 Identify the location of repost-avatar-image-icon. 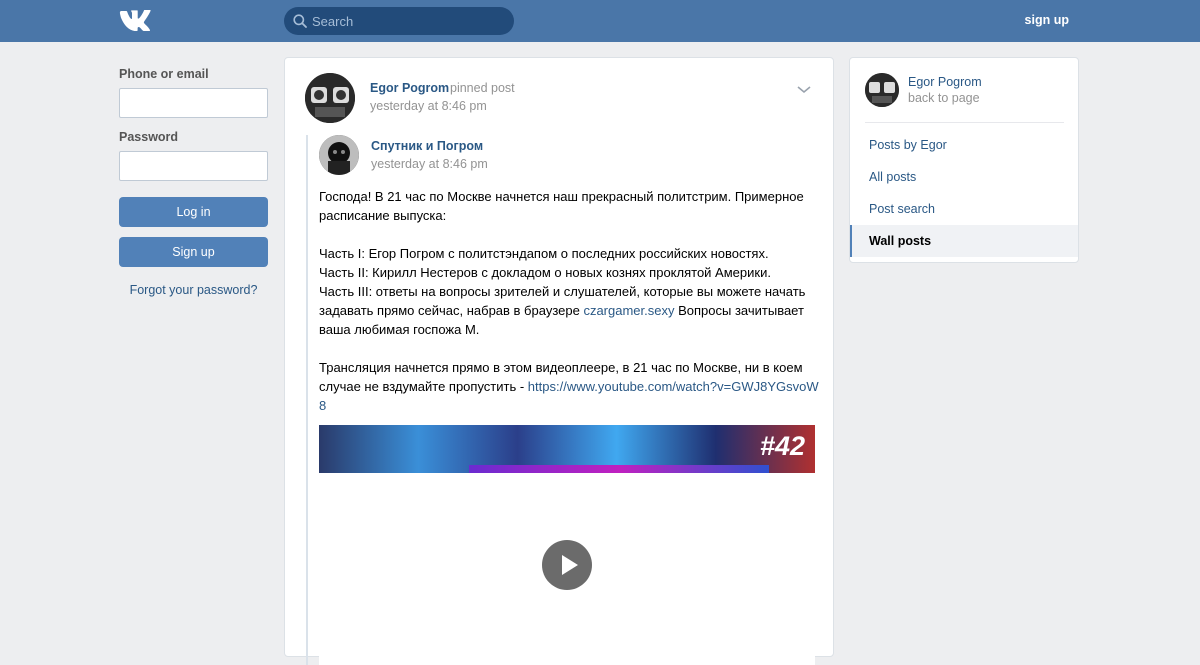
(339, 155).